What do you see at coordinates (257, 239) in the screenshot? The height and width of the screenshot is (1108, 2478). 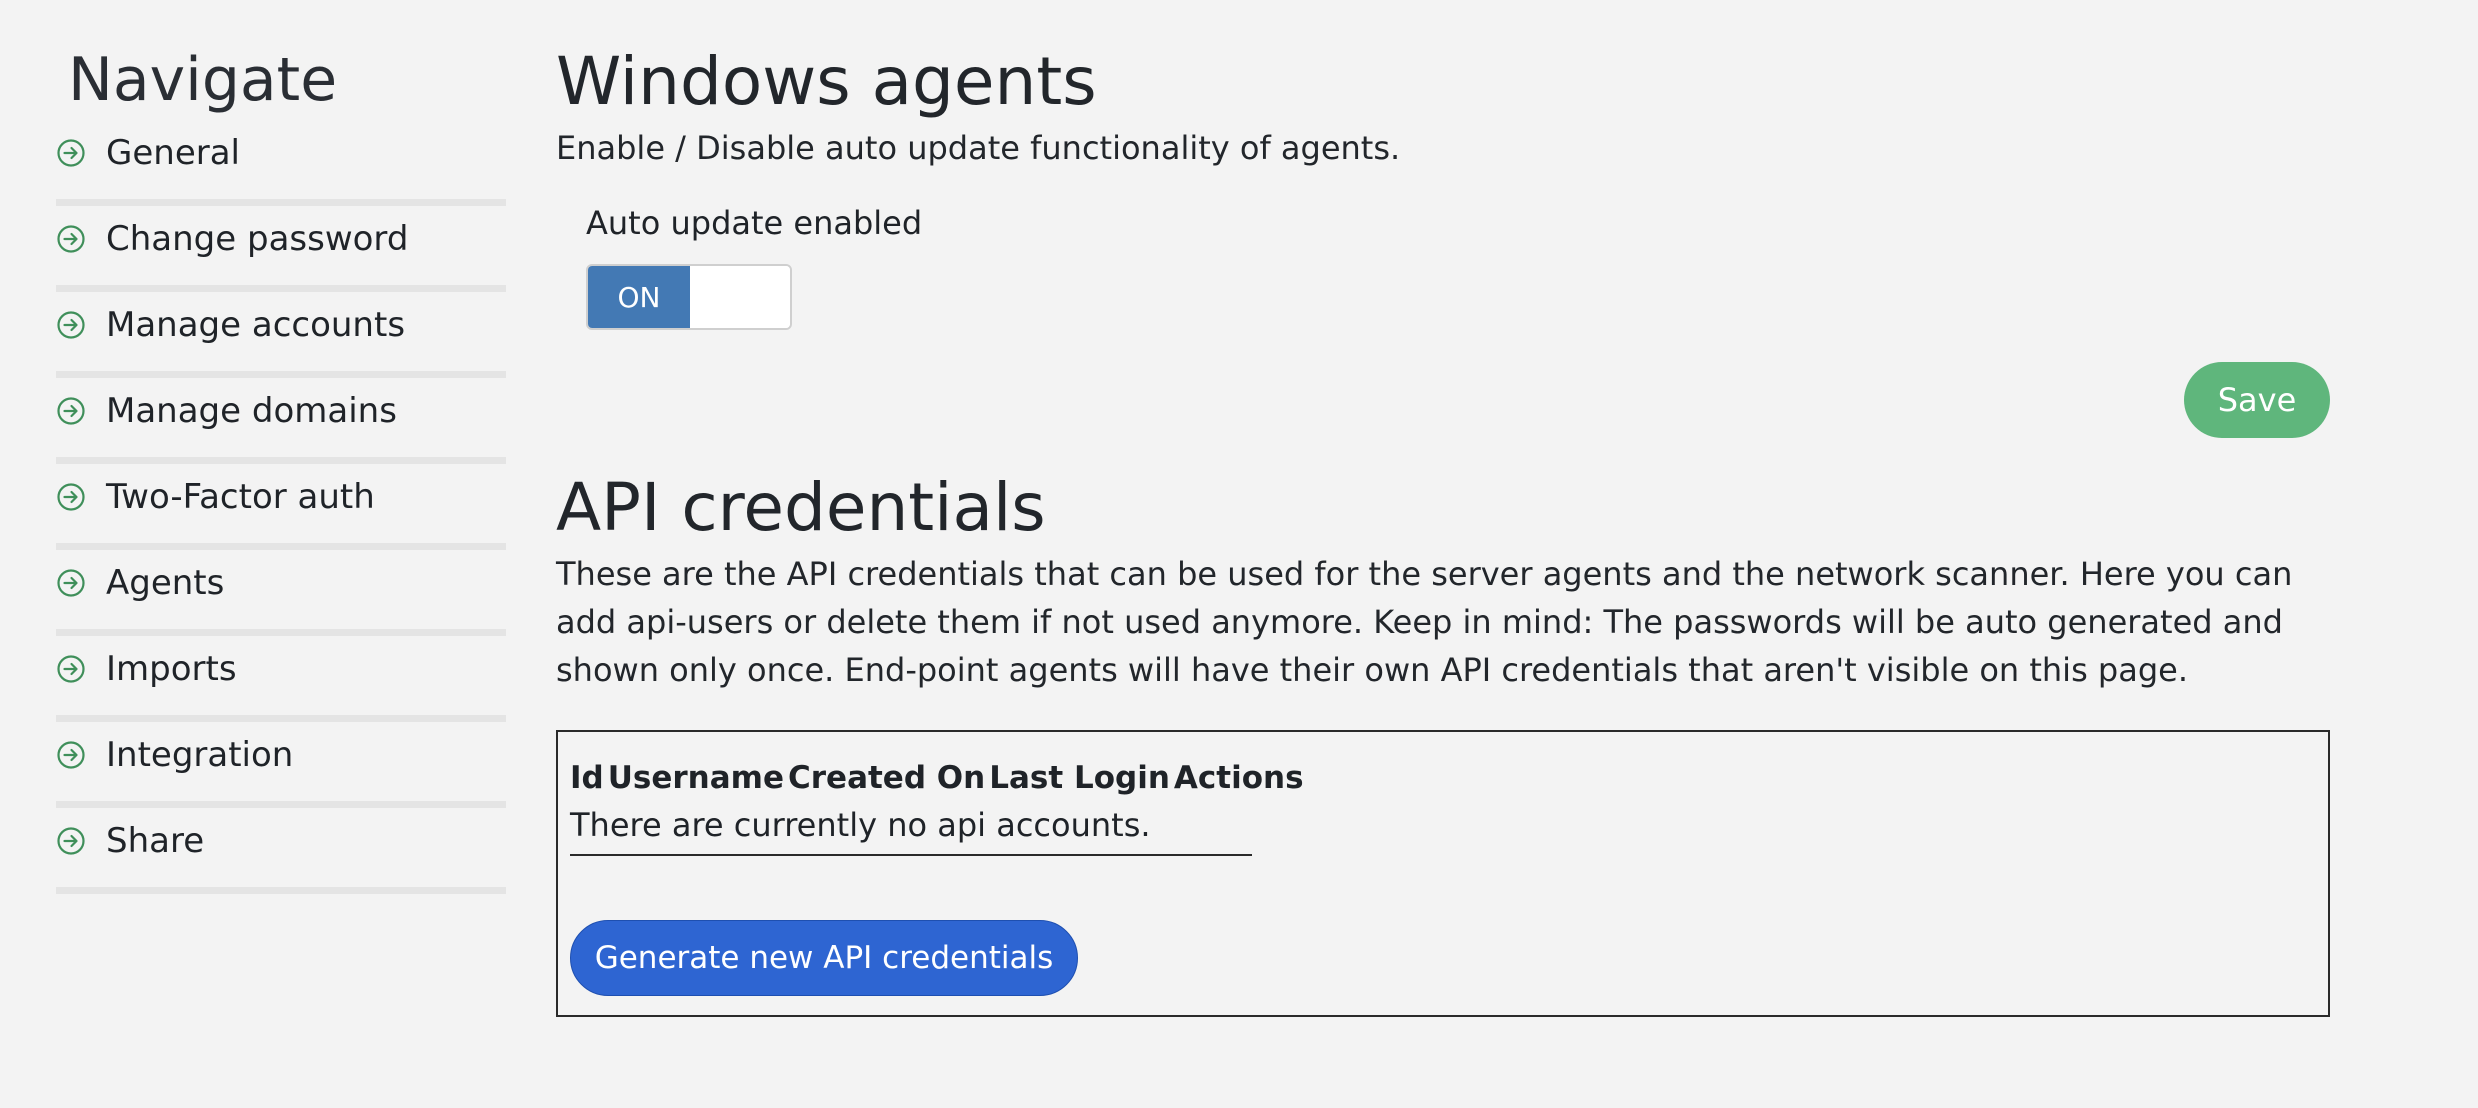 I see `sidebar-item-label: Change password` at bounding box center [257, 239].